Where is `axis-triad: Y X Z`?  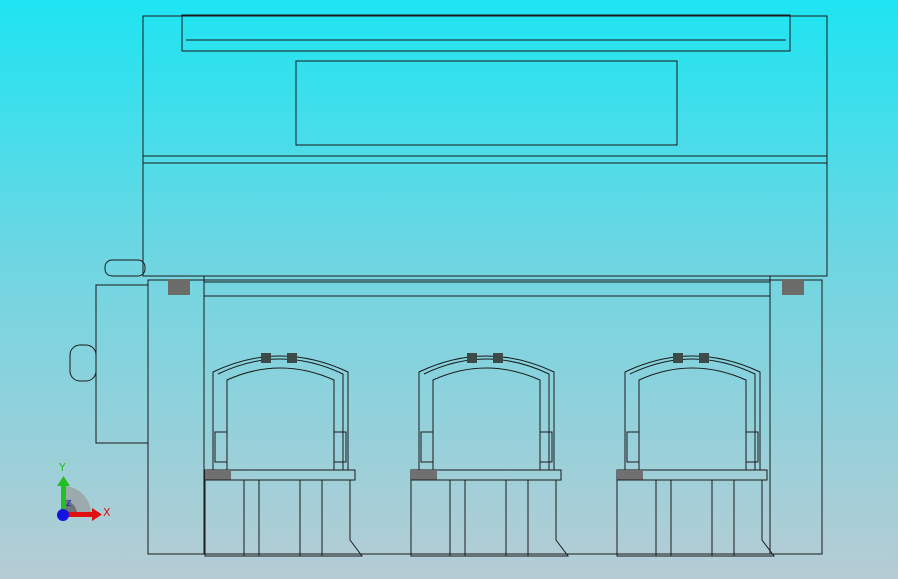 axis-triad: Y X Z is located at coordinates (84, 491).